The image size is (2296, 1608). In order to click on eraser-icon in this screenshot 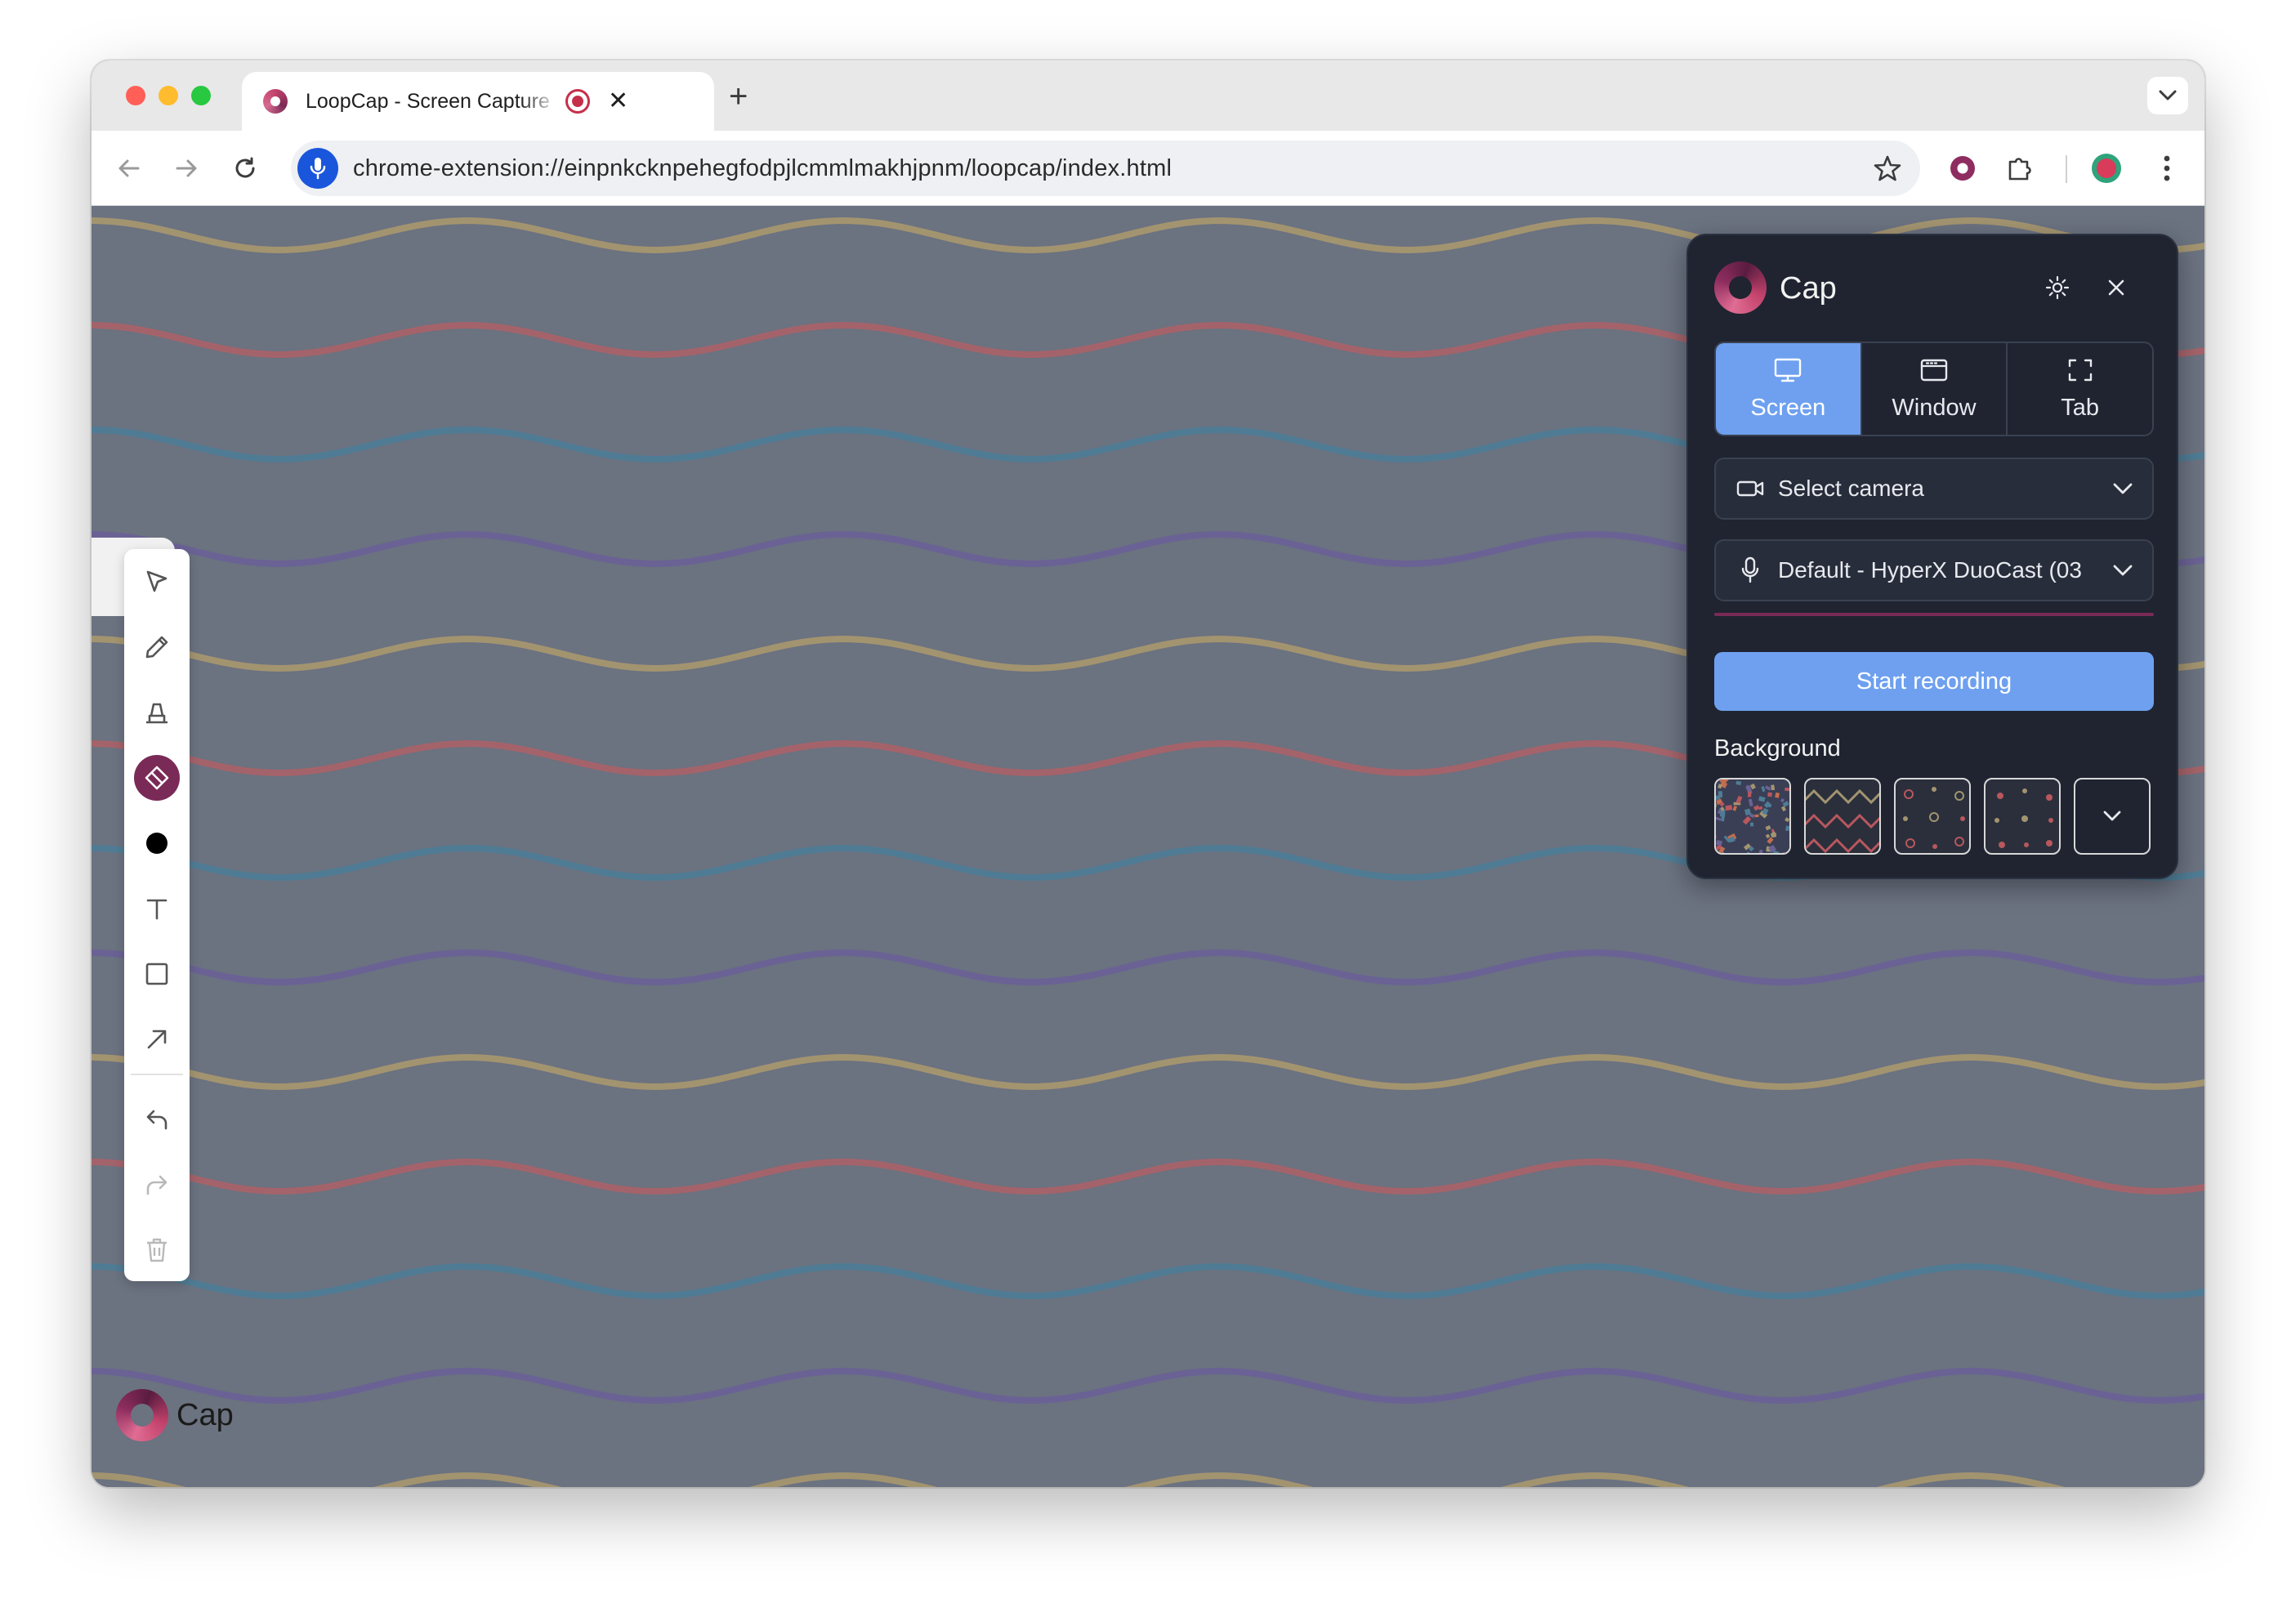, I will do `click(157, 778)`.